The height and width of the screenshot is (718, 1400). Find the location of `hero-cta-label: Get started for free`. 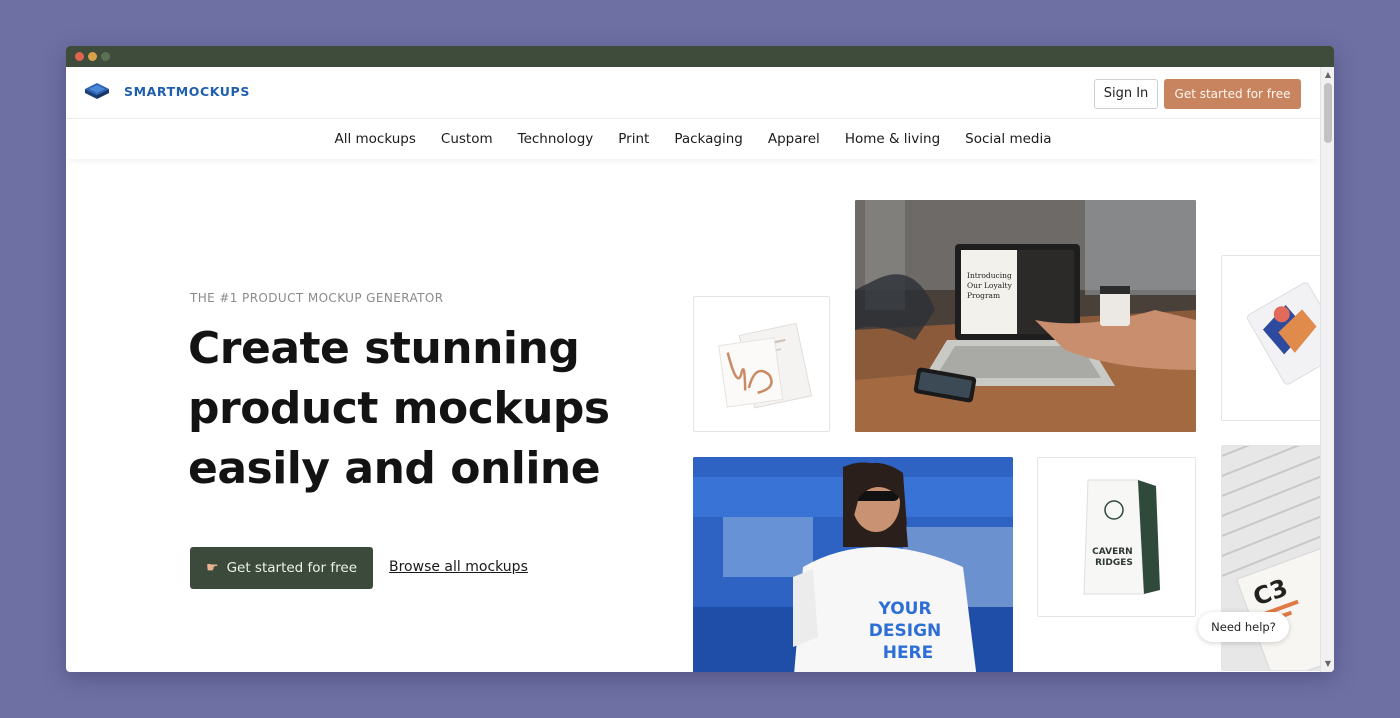

hero-cta-label: Get started for free is located at coordinates (291, 568).